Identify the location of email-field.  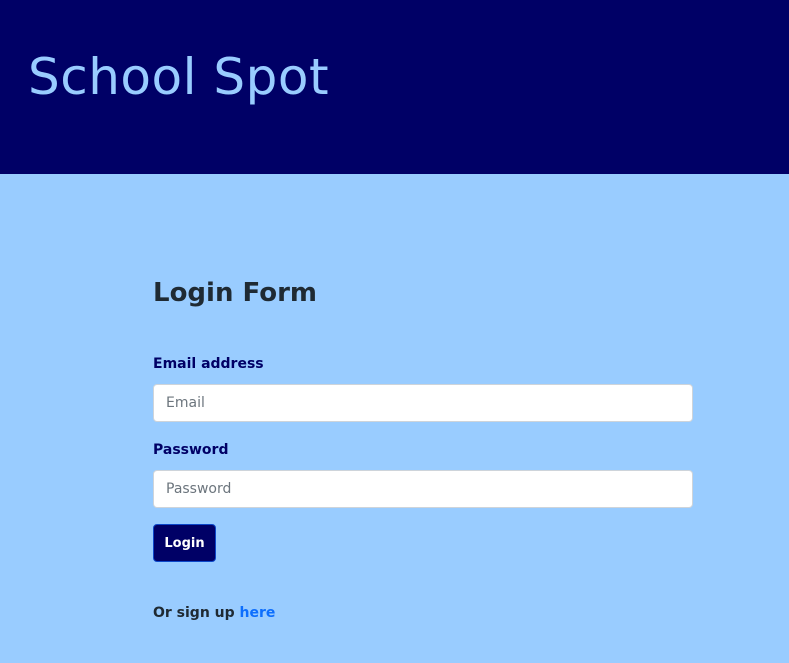
(423, 403).